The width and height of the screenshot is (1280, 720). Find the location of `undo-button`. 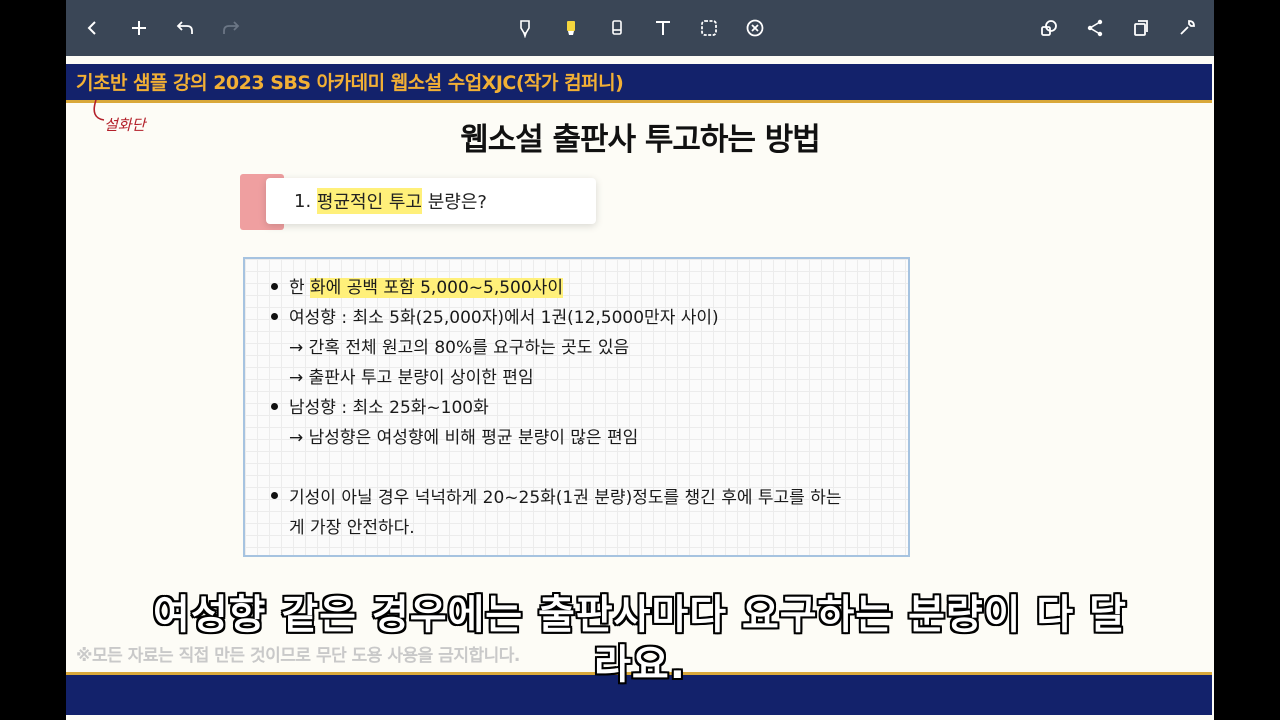

undo-button is located at coordinates (185, 28).